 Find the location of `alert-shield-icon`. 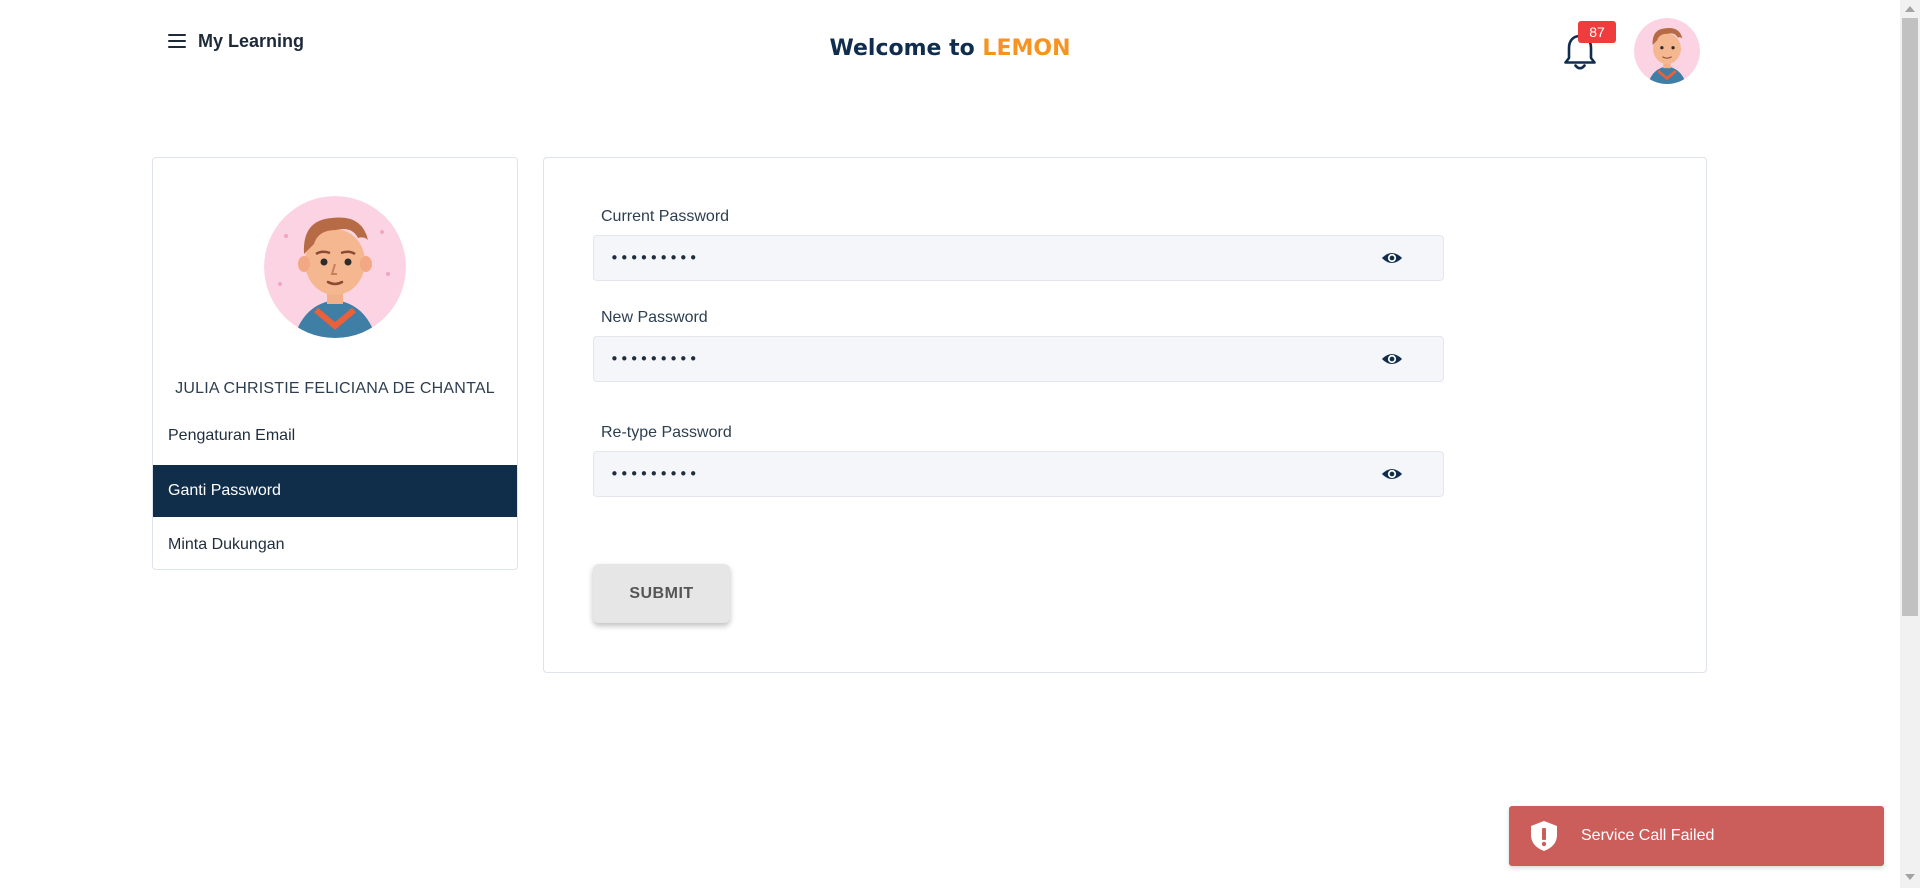

alert-shield-icon is located at coordinates (1544, 836).